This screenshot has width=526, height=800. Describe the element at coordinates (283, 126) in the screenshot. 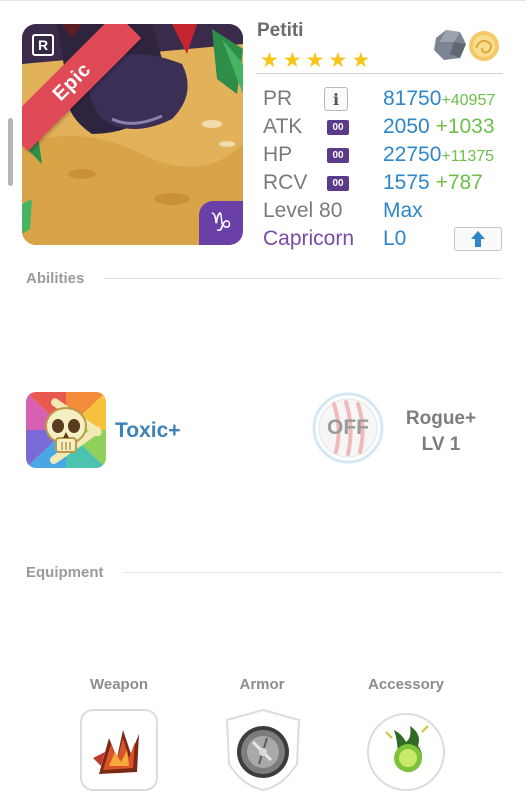

I see `stat-label-atk: ATK` at that location.